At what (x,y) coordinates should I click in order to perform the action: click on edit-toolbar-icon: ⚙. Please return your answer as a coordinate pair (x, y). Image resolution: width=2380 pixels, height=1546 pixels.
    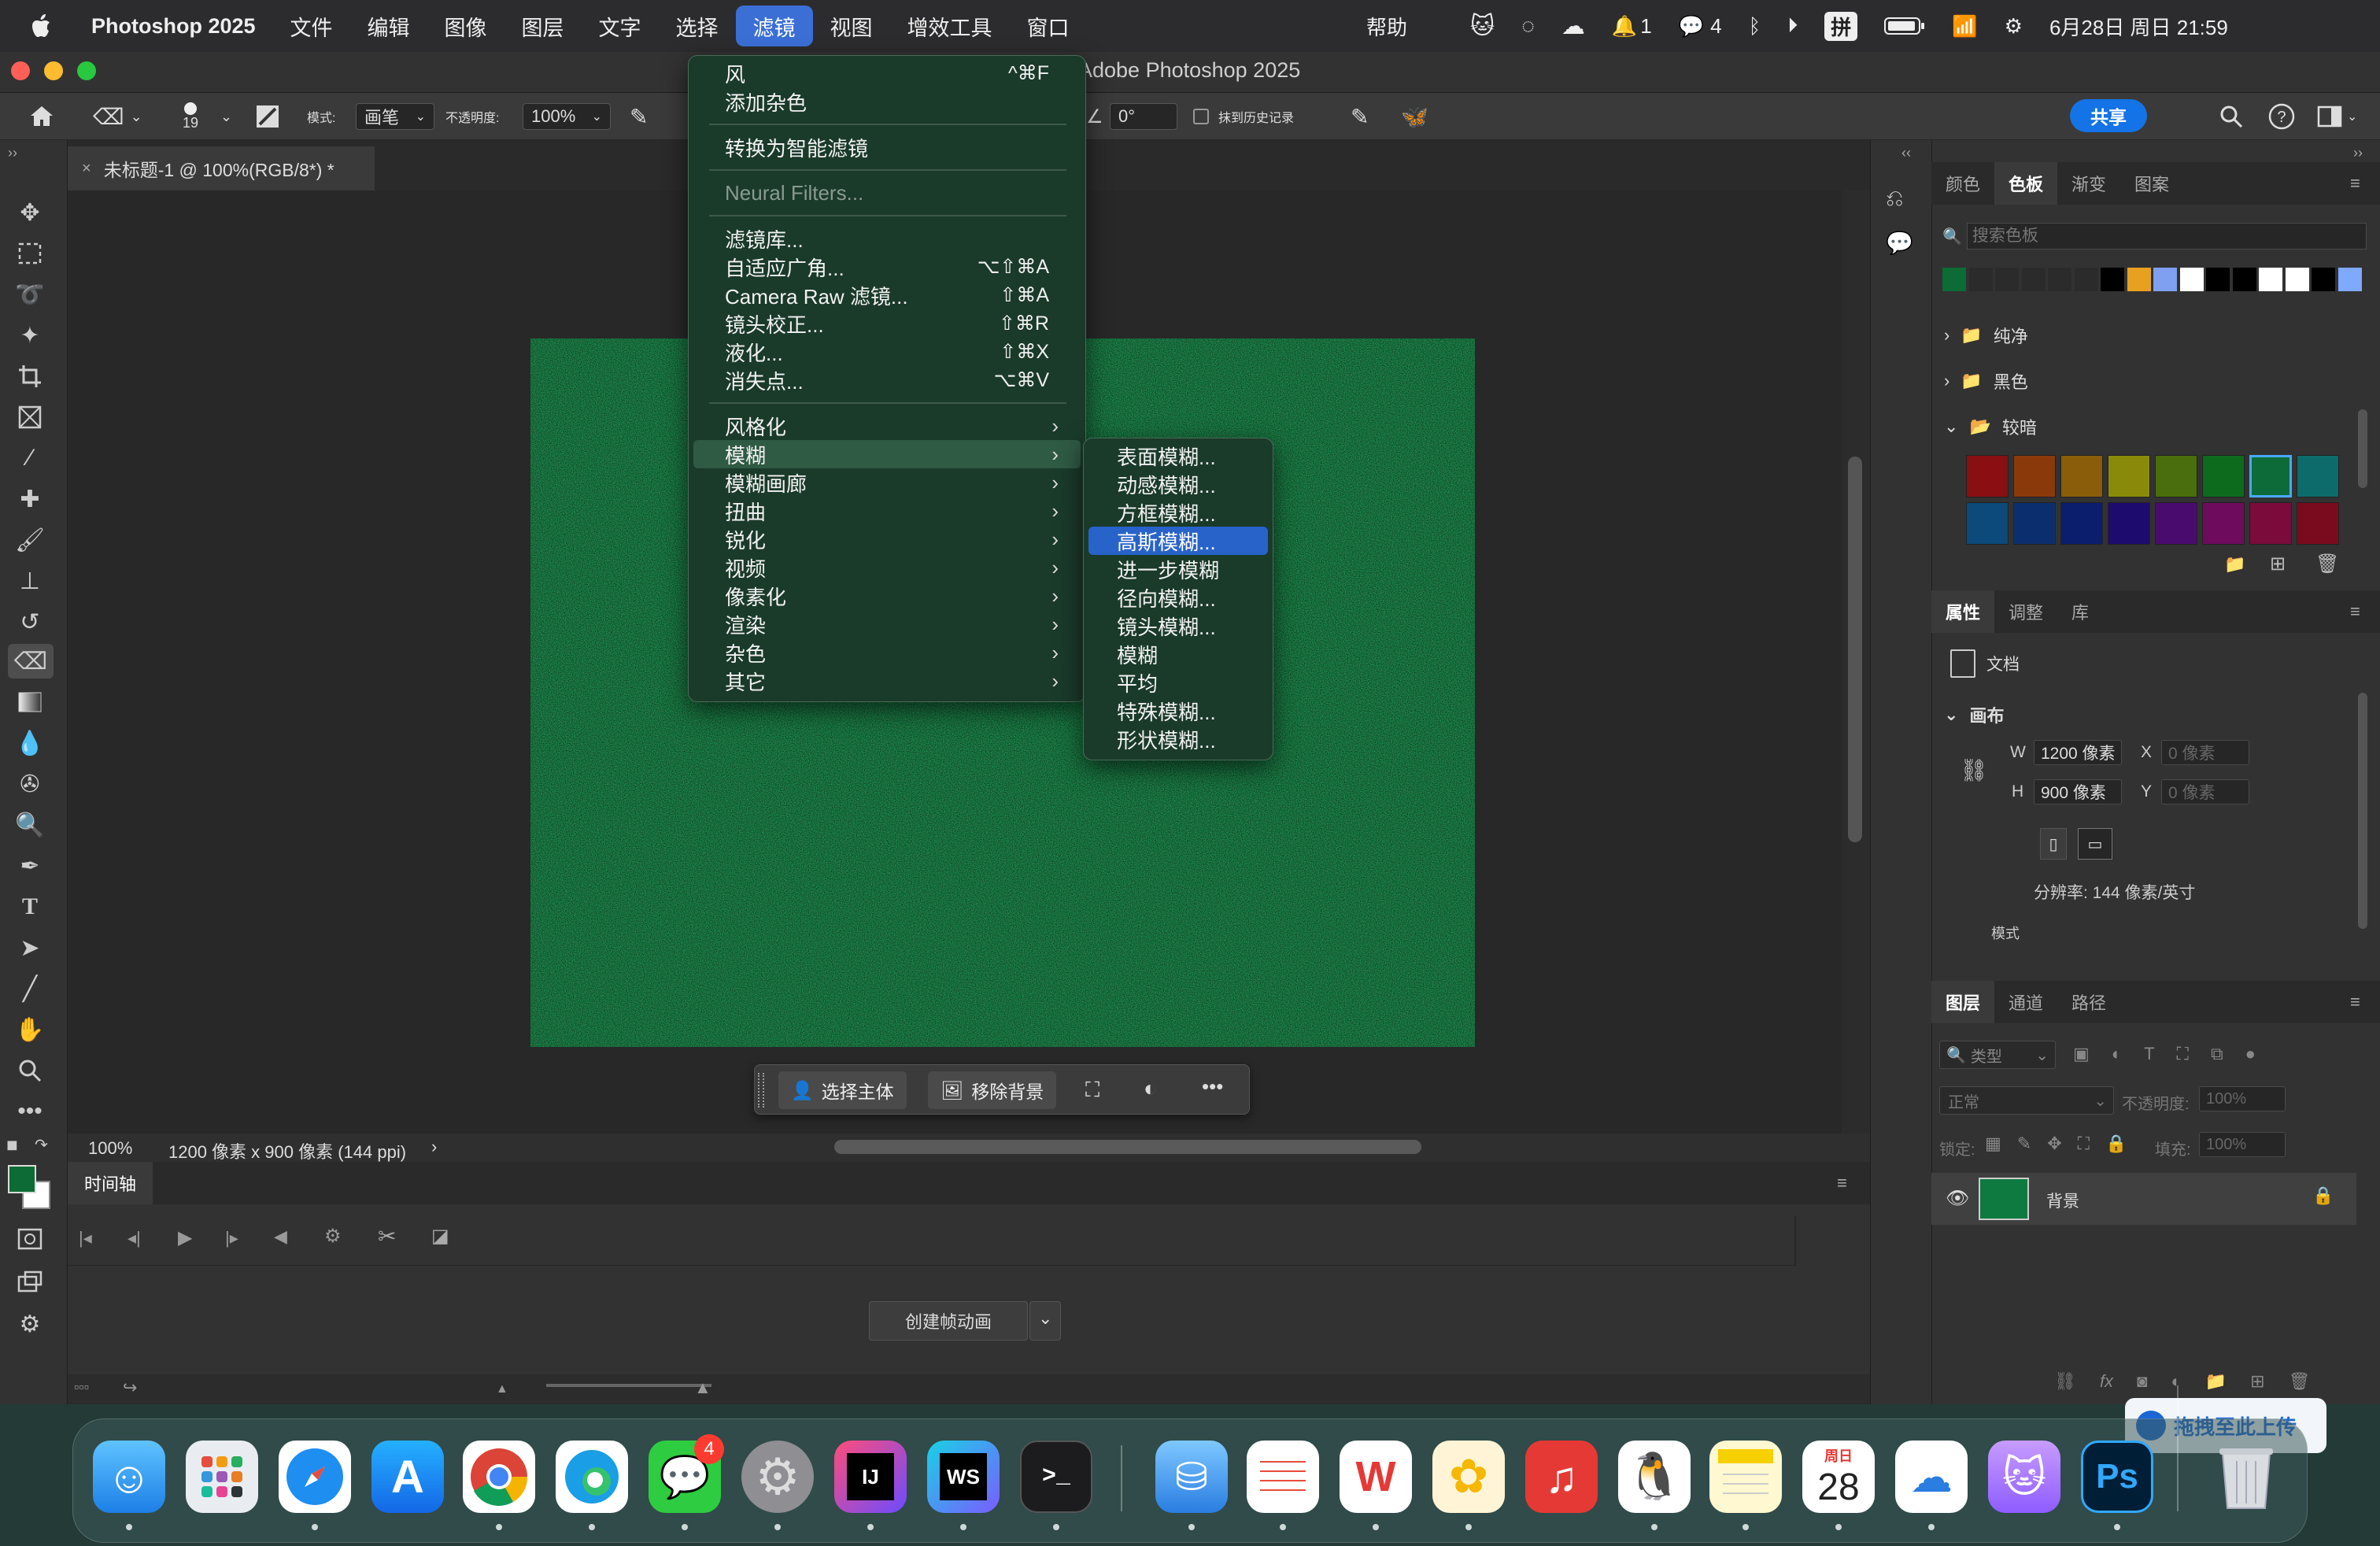
    Looking at the image, I should click on (30, 1324).